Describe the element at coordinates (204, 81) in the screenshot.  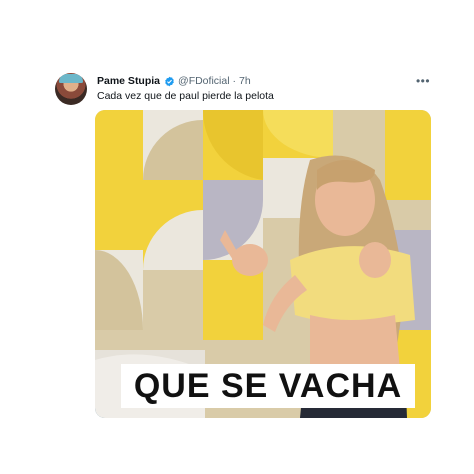
I see `author-handle: @FDoficial` at that location.